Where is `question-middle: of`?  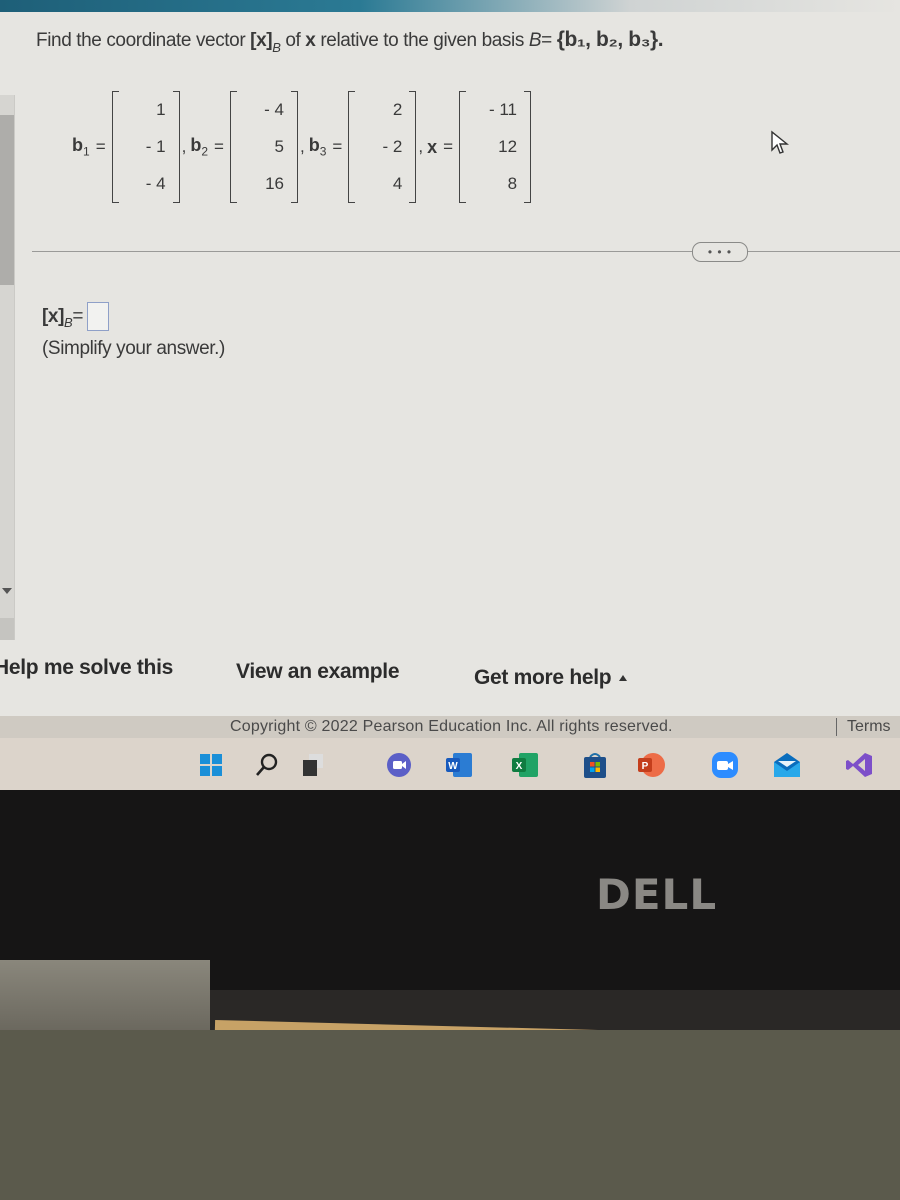
question-middle: of is located at coordinates (293, 40).